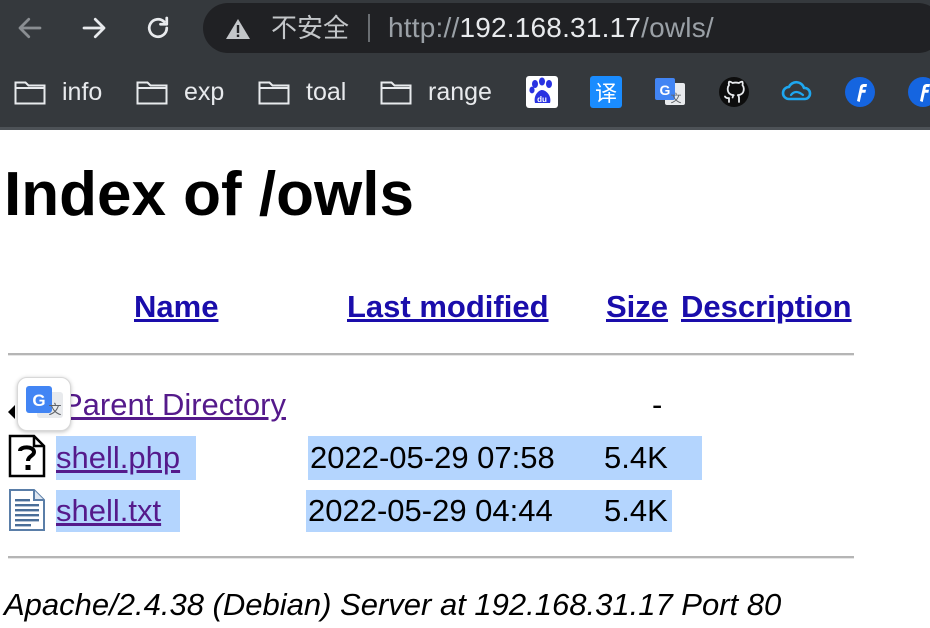 This screenshot has height=628, width=930. I want to click on bookmarks-bar: info exp toal range du 译 G 文, so click(465, 92).